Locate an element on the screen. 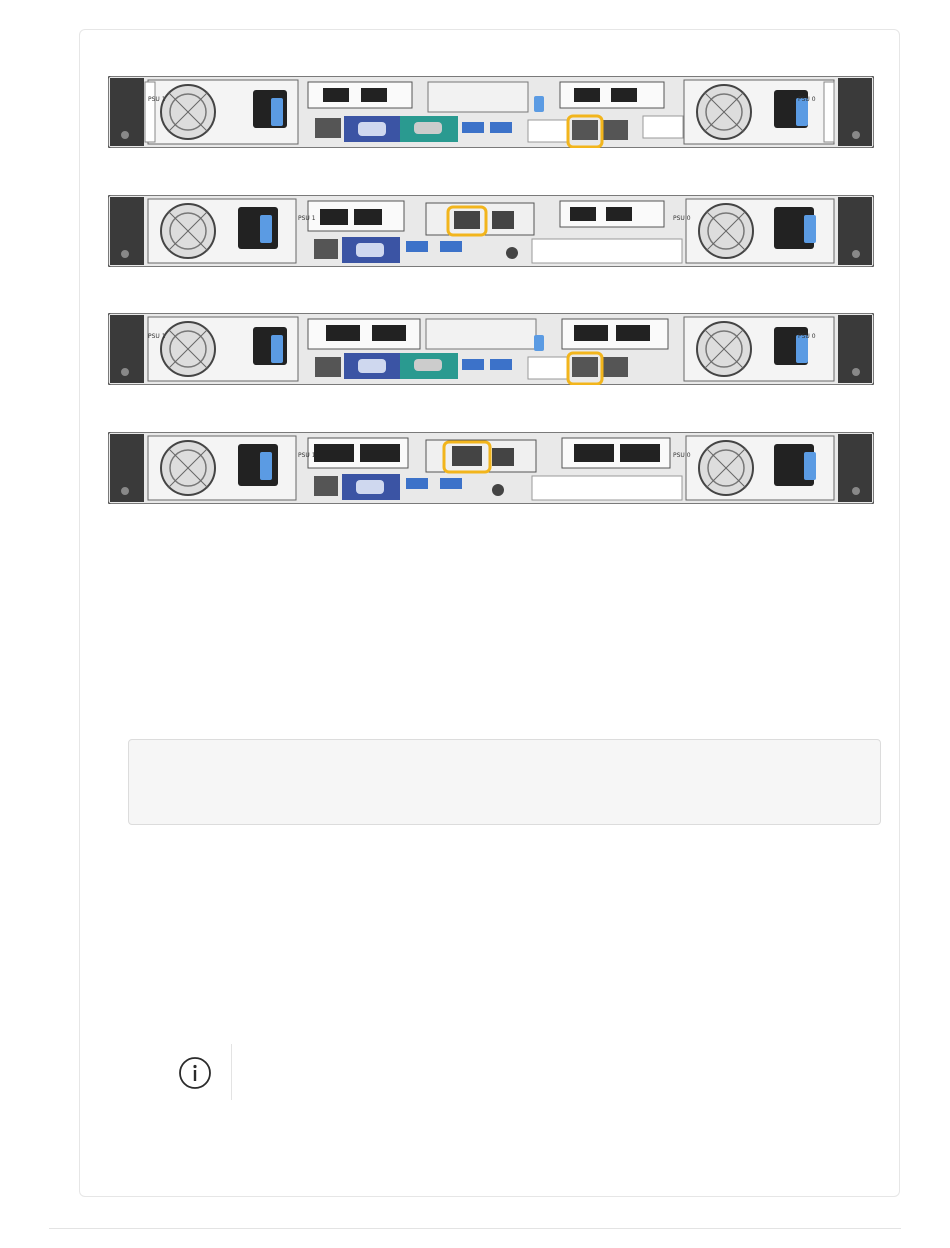 This screenshot has width=950, height=1248. code-block is located at coordinates (504, 782).